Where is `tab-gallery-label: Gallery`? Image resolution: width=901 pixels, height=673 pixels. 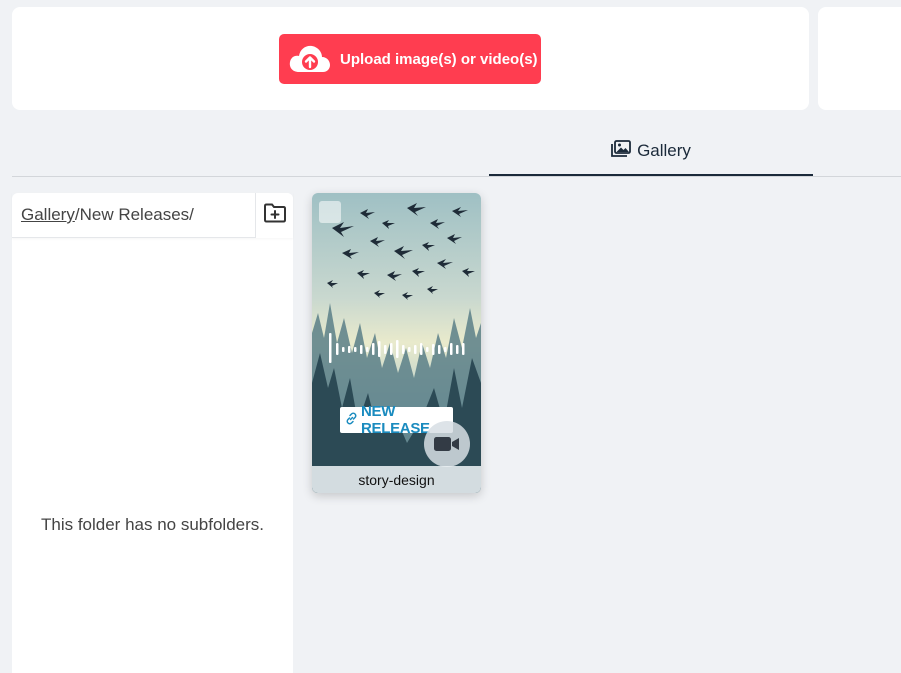
tab-gallery-label: Gallery is located at coordinates (664, 150).